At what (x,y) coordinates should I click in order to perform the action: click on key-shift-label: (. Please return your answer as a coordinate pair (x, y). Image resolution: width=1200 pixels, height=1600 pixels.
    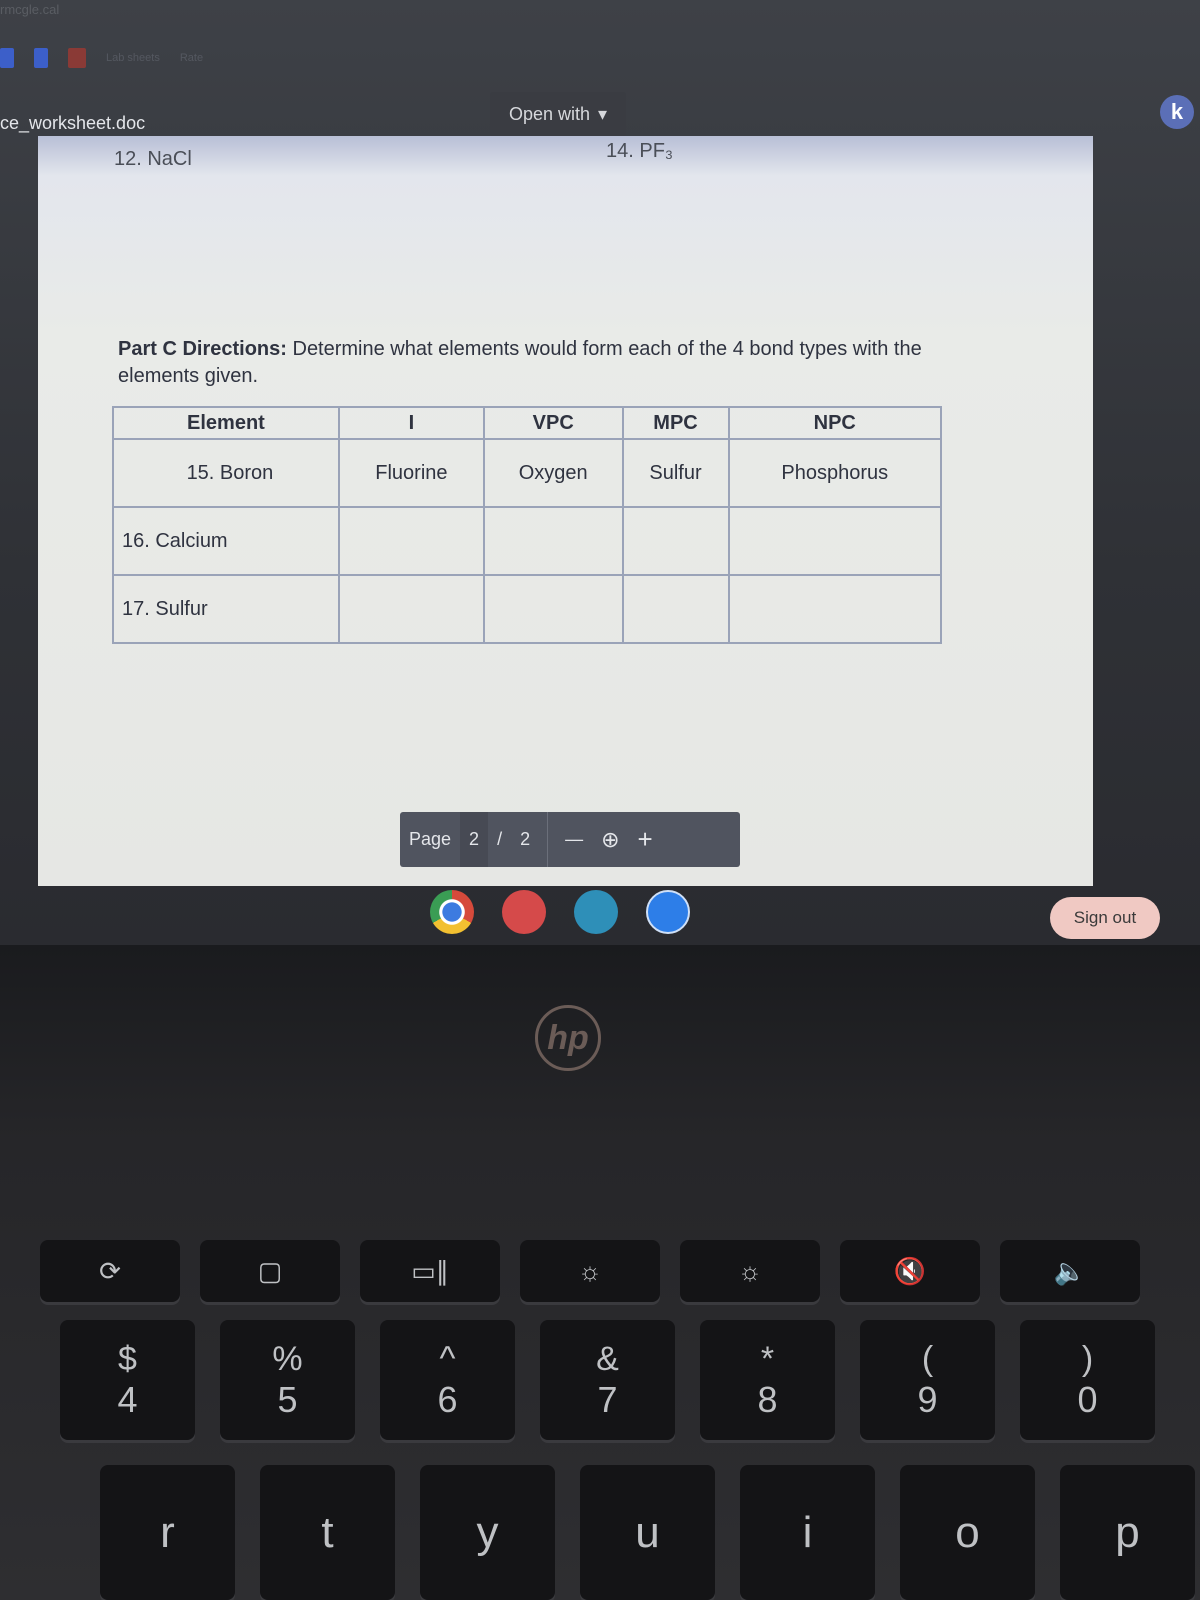
    Looking at the image, I should click on (927, 1358).